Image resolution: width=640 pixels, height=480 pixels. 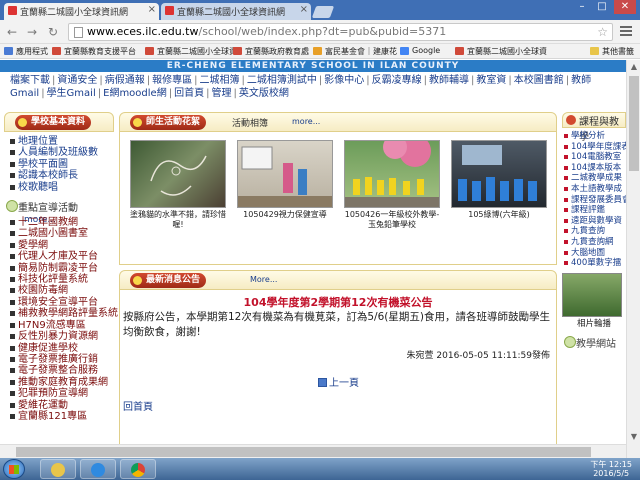 I want to click on bookmark-star-icon: ☆, so click(x=602, y=32).